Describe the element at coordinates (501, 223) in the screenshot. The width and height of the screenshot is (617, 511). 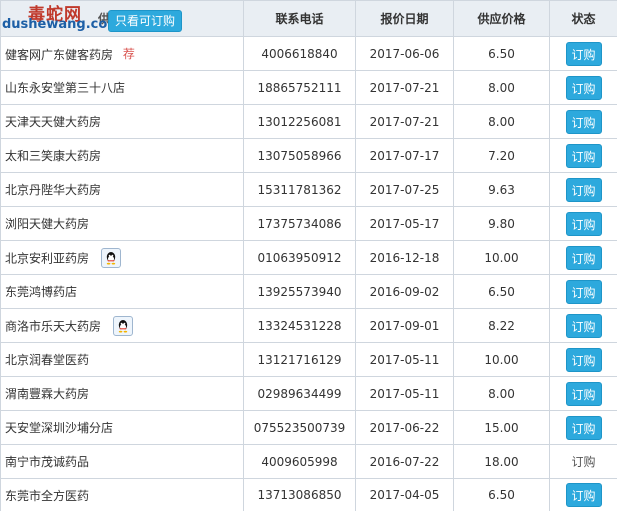
I see `price-cell: 9.80` at that location.